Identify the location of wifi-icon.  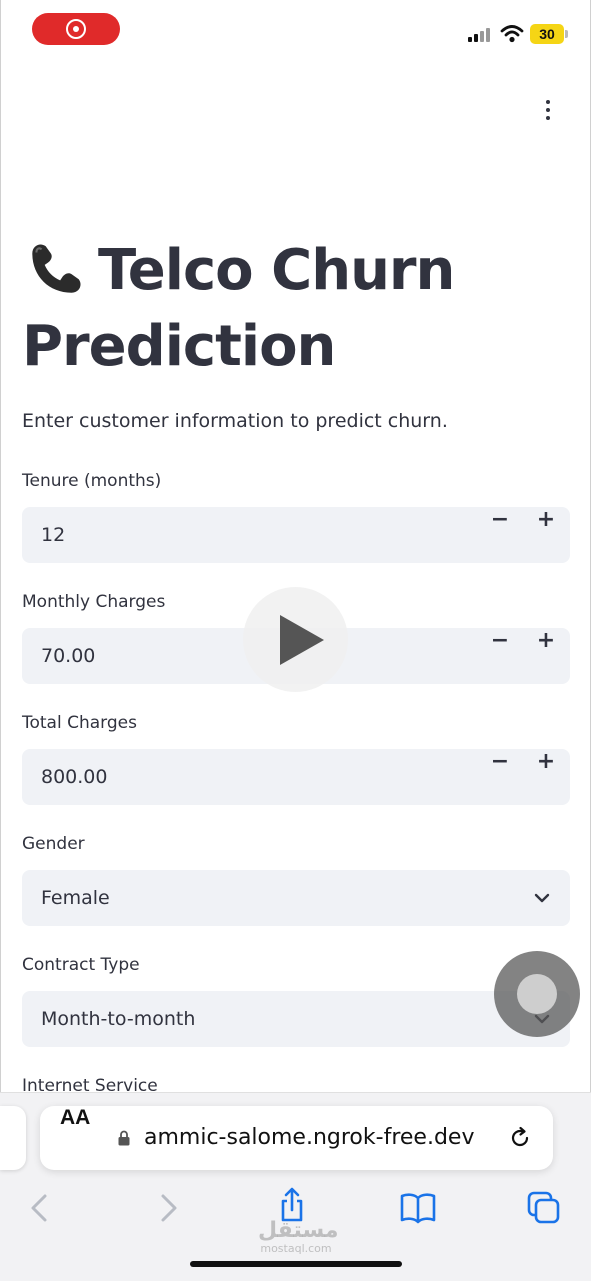
(512, 34).